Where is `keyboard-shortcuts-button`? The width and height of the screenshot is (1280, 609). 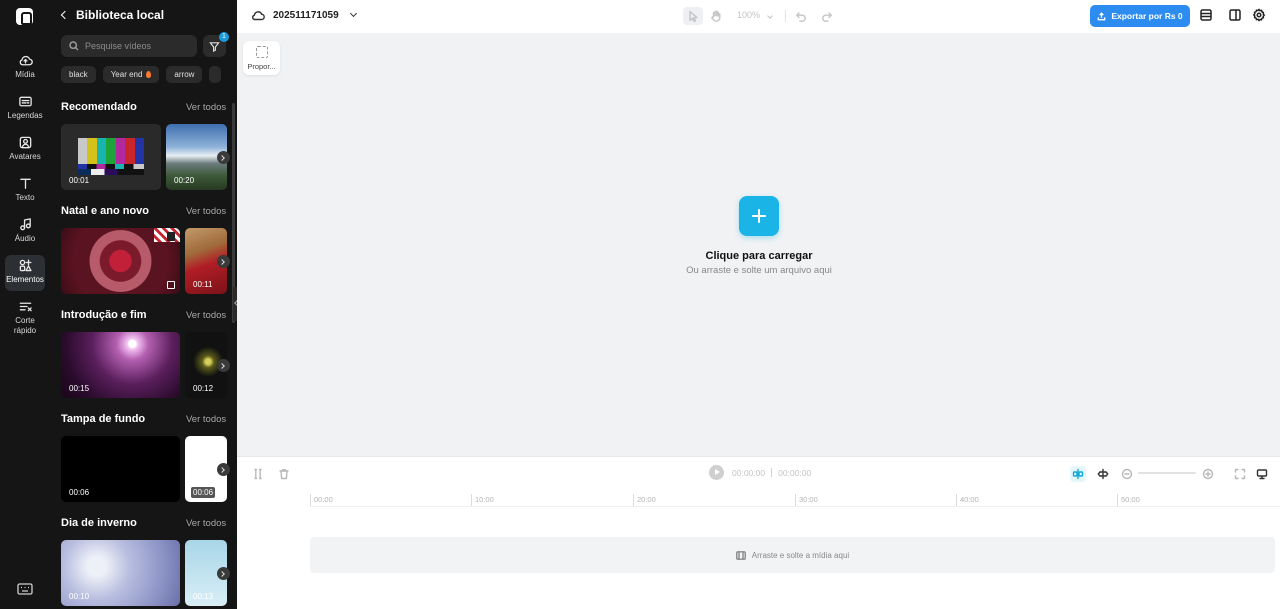
keyboard-shortcuts-button is located at coordinates (25, 588).